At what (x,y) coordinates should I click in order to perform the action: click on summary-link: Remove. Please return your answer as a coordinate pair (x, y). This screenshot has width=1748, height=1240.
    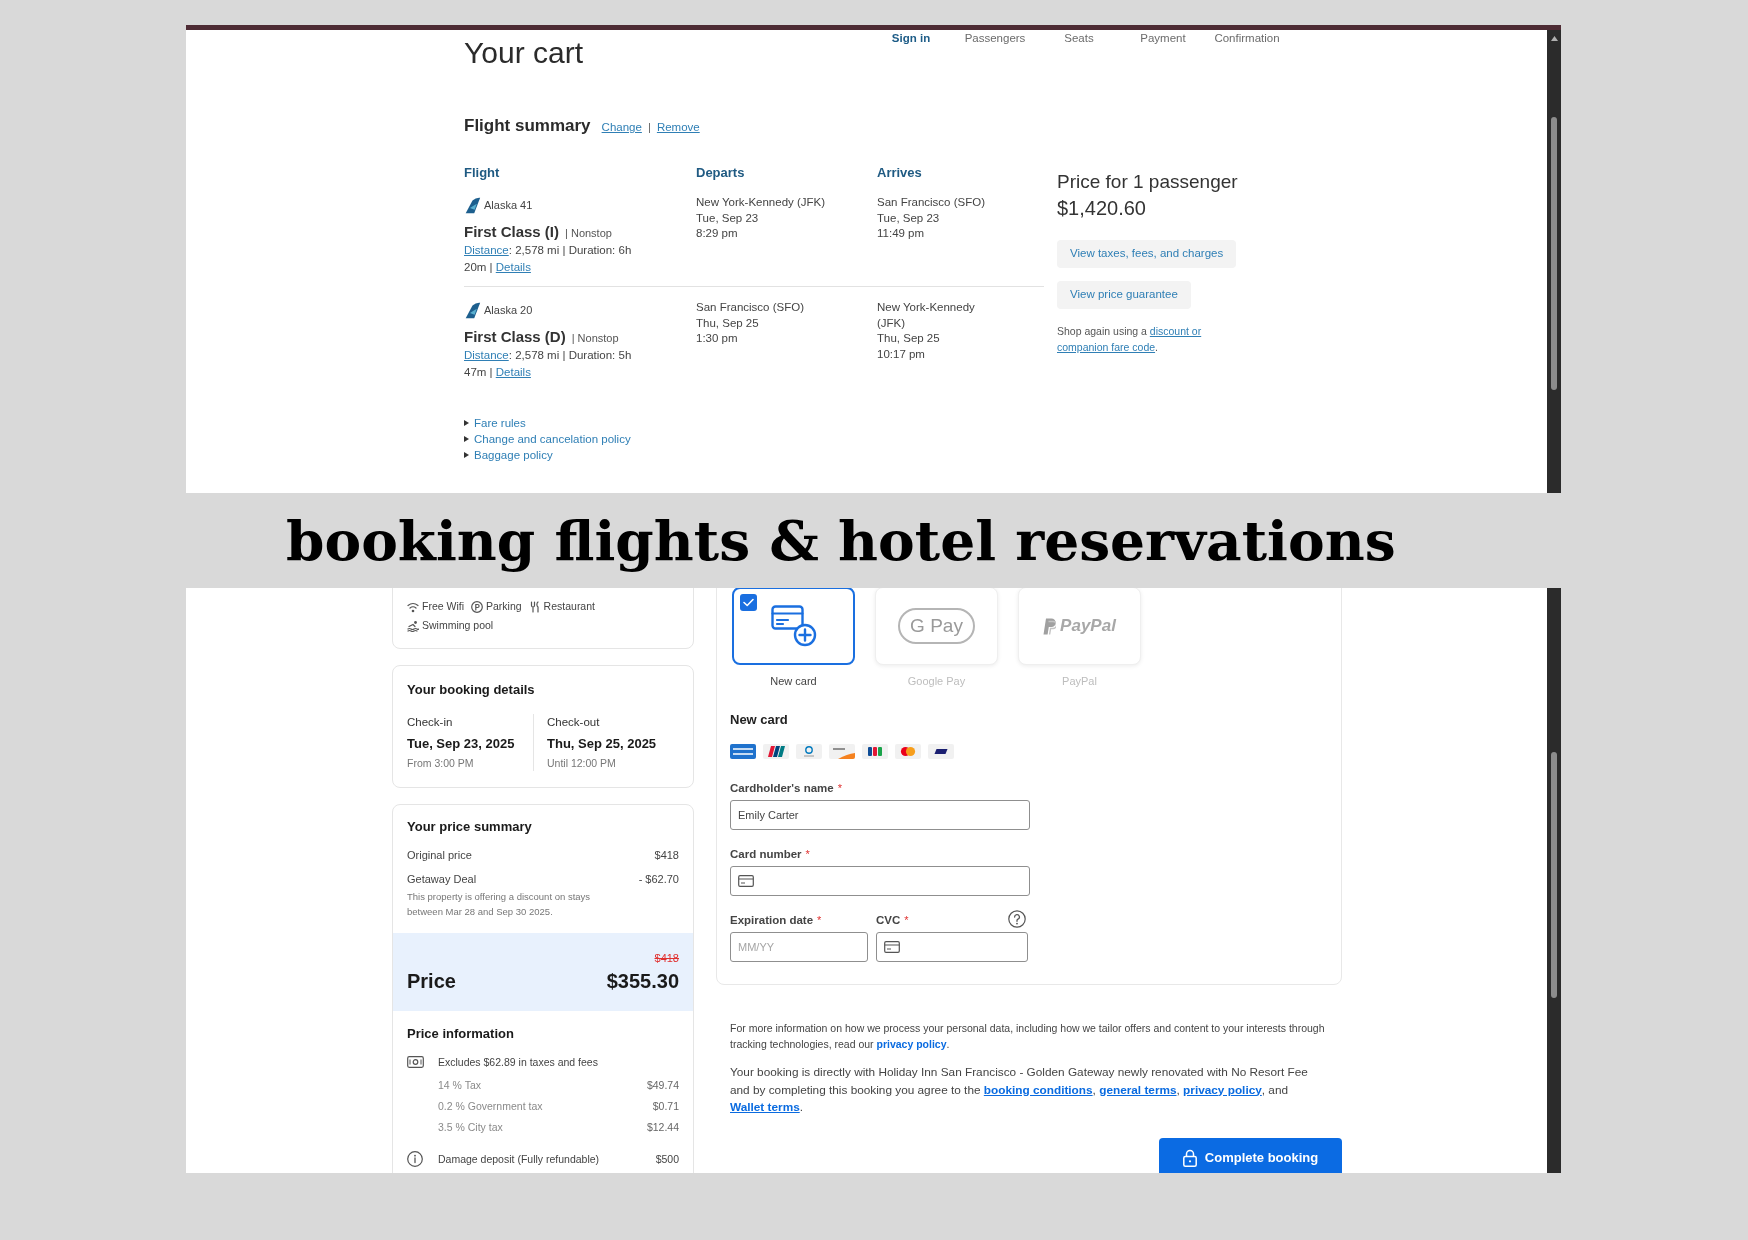
    Looking at the image, I should click on (678, 128).